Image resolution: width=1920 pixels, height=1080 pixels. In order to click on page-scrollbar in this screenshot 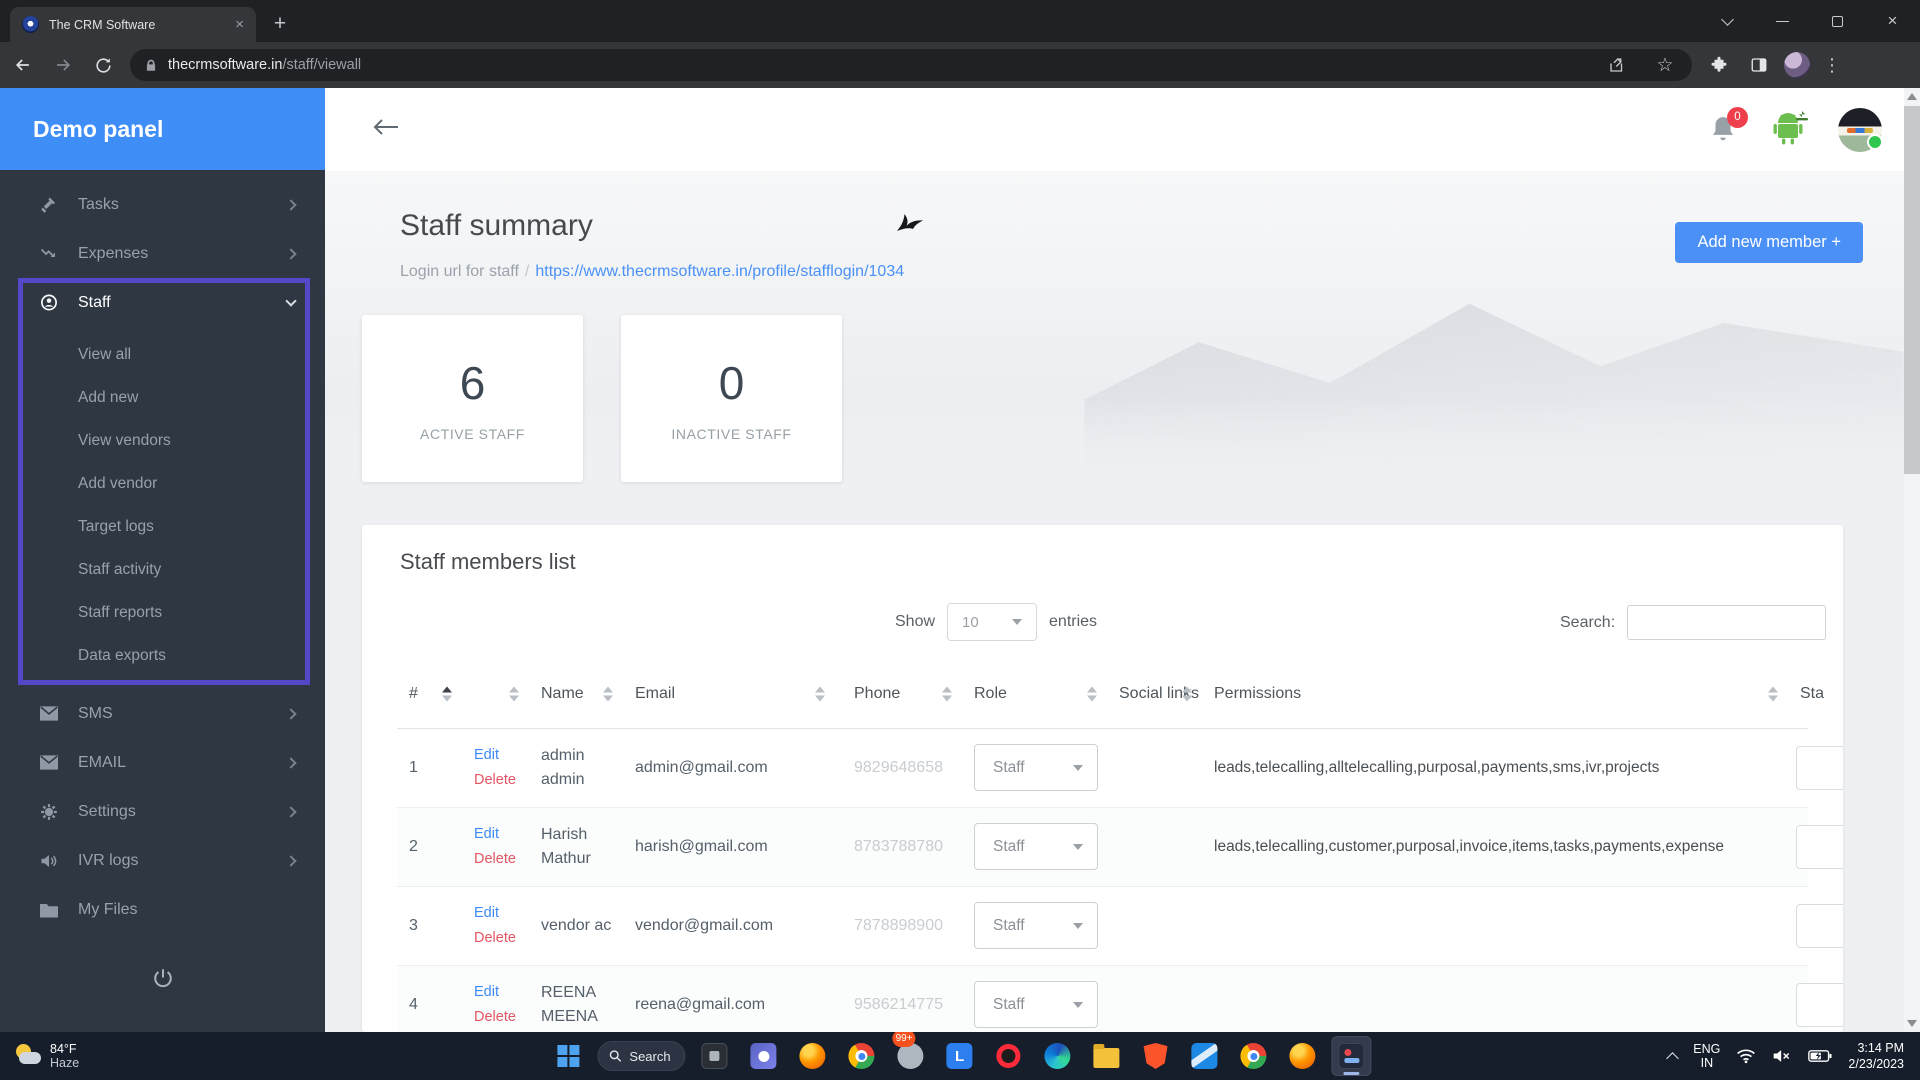, I will do `click(1912, 560)`.